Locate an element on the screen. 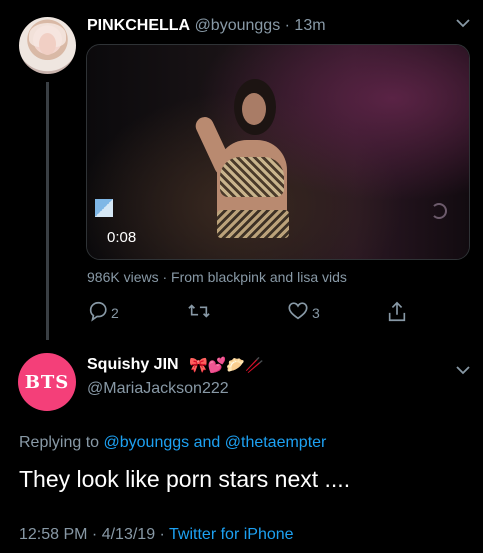  display-name-emojis: 🎀💕🥟🥢 is located at coordinates (226, 365).